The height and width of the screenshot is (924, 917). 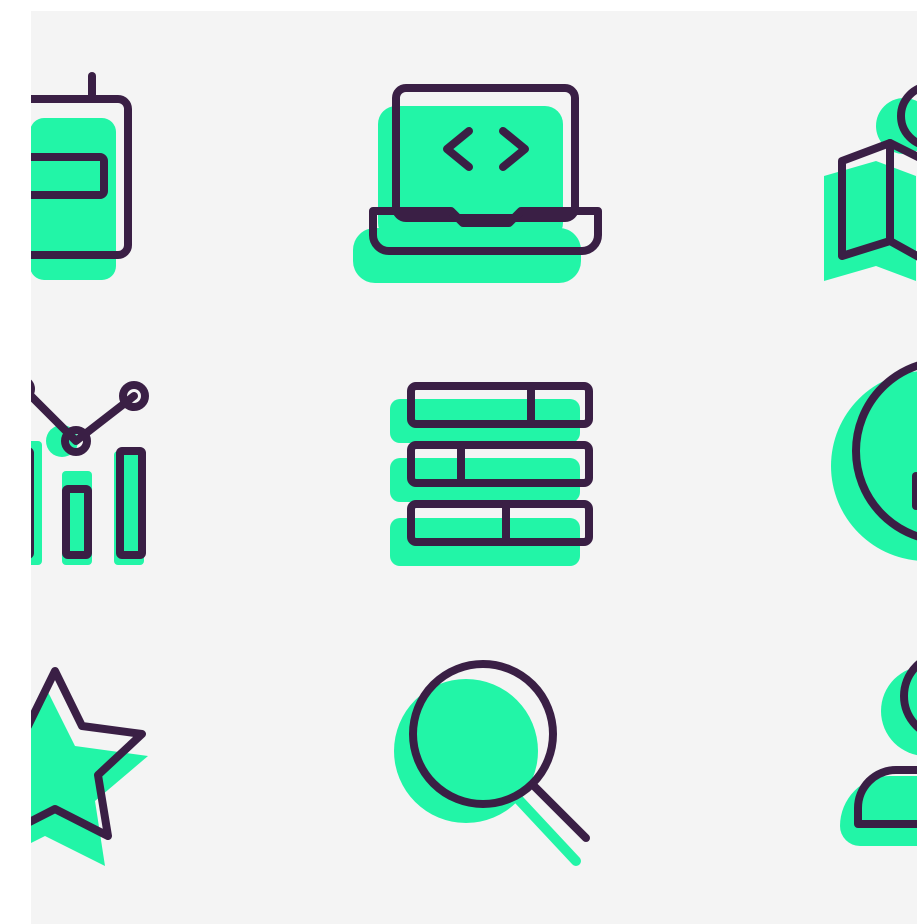 I want to click on map-location-icon, so click(x=870, y=183).